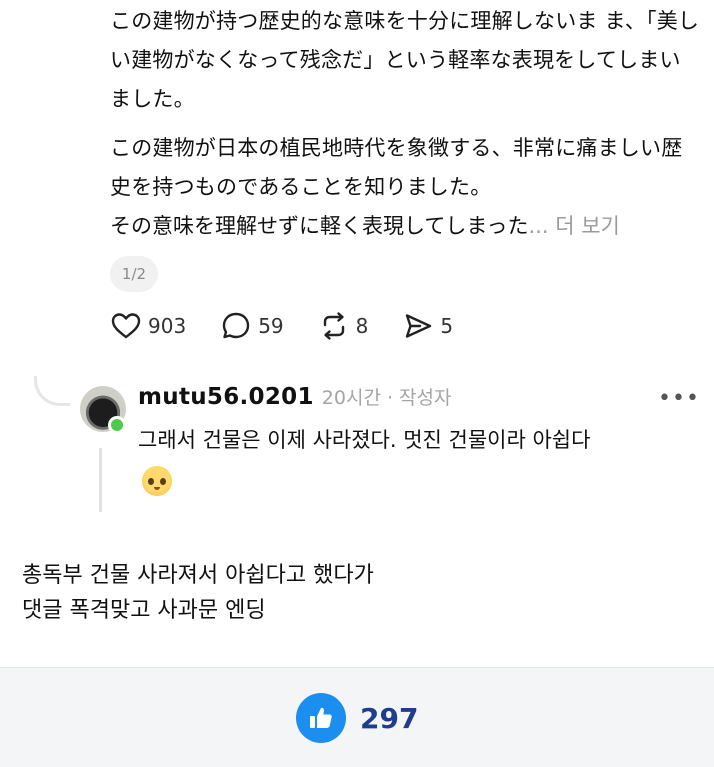 Image resolution: width=714 pixels, height=767 pixels. I want to click on thumbs-up-icon, so click(321, 717).